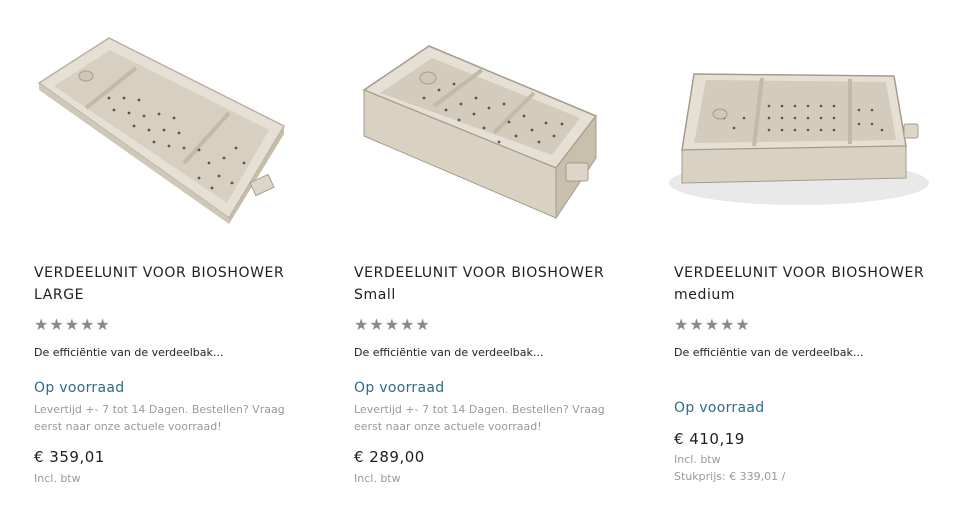  What do you see at coordinates (809, 295) in the screenshot?
I see `title-line: medium` at bounding box center [809, 295].